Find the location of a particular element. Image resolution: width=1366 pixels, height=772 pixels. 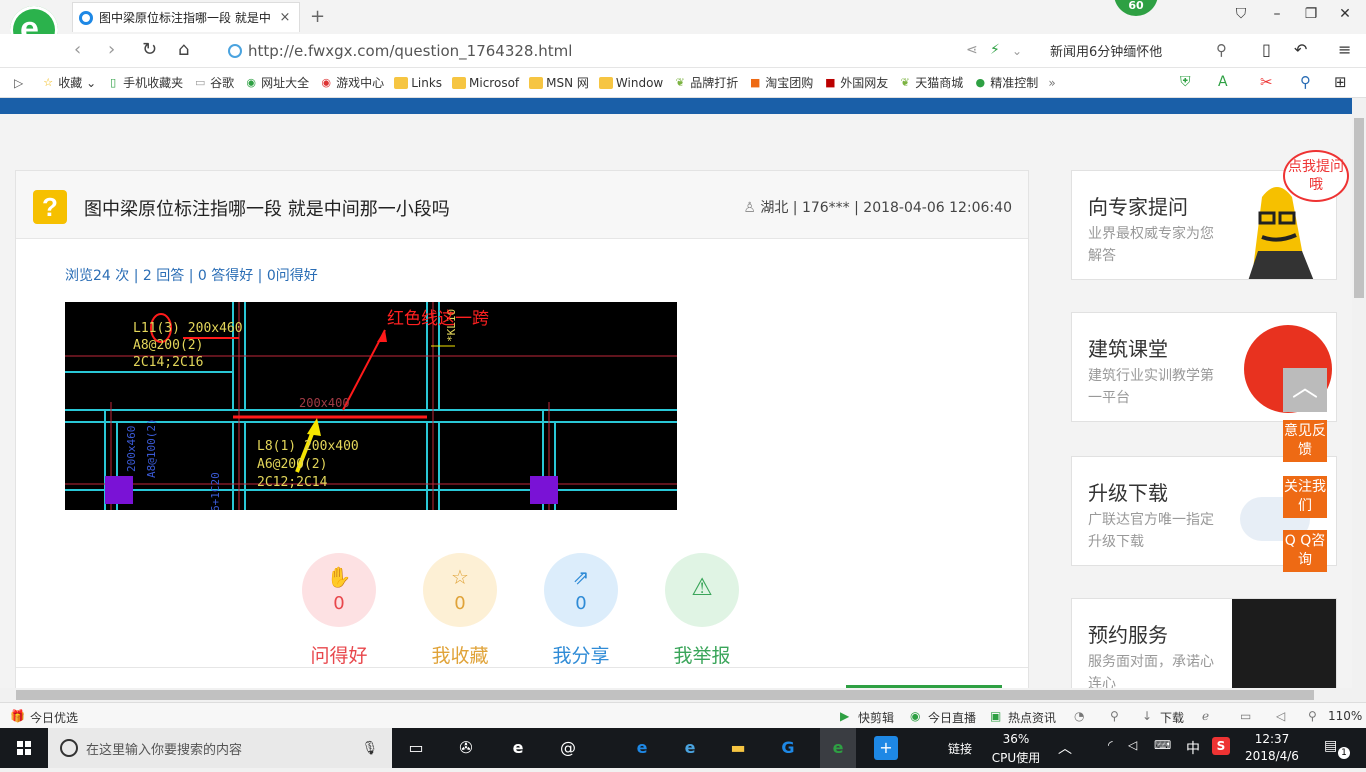

zoom-level: 110% is located at coordinates (1345, 716).